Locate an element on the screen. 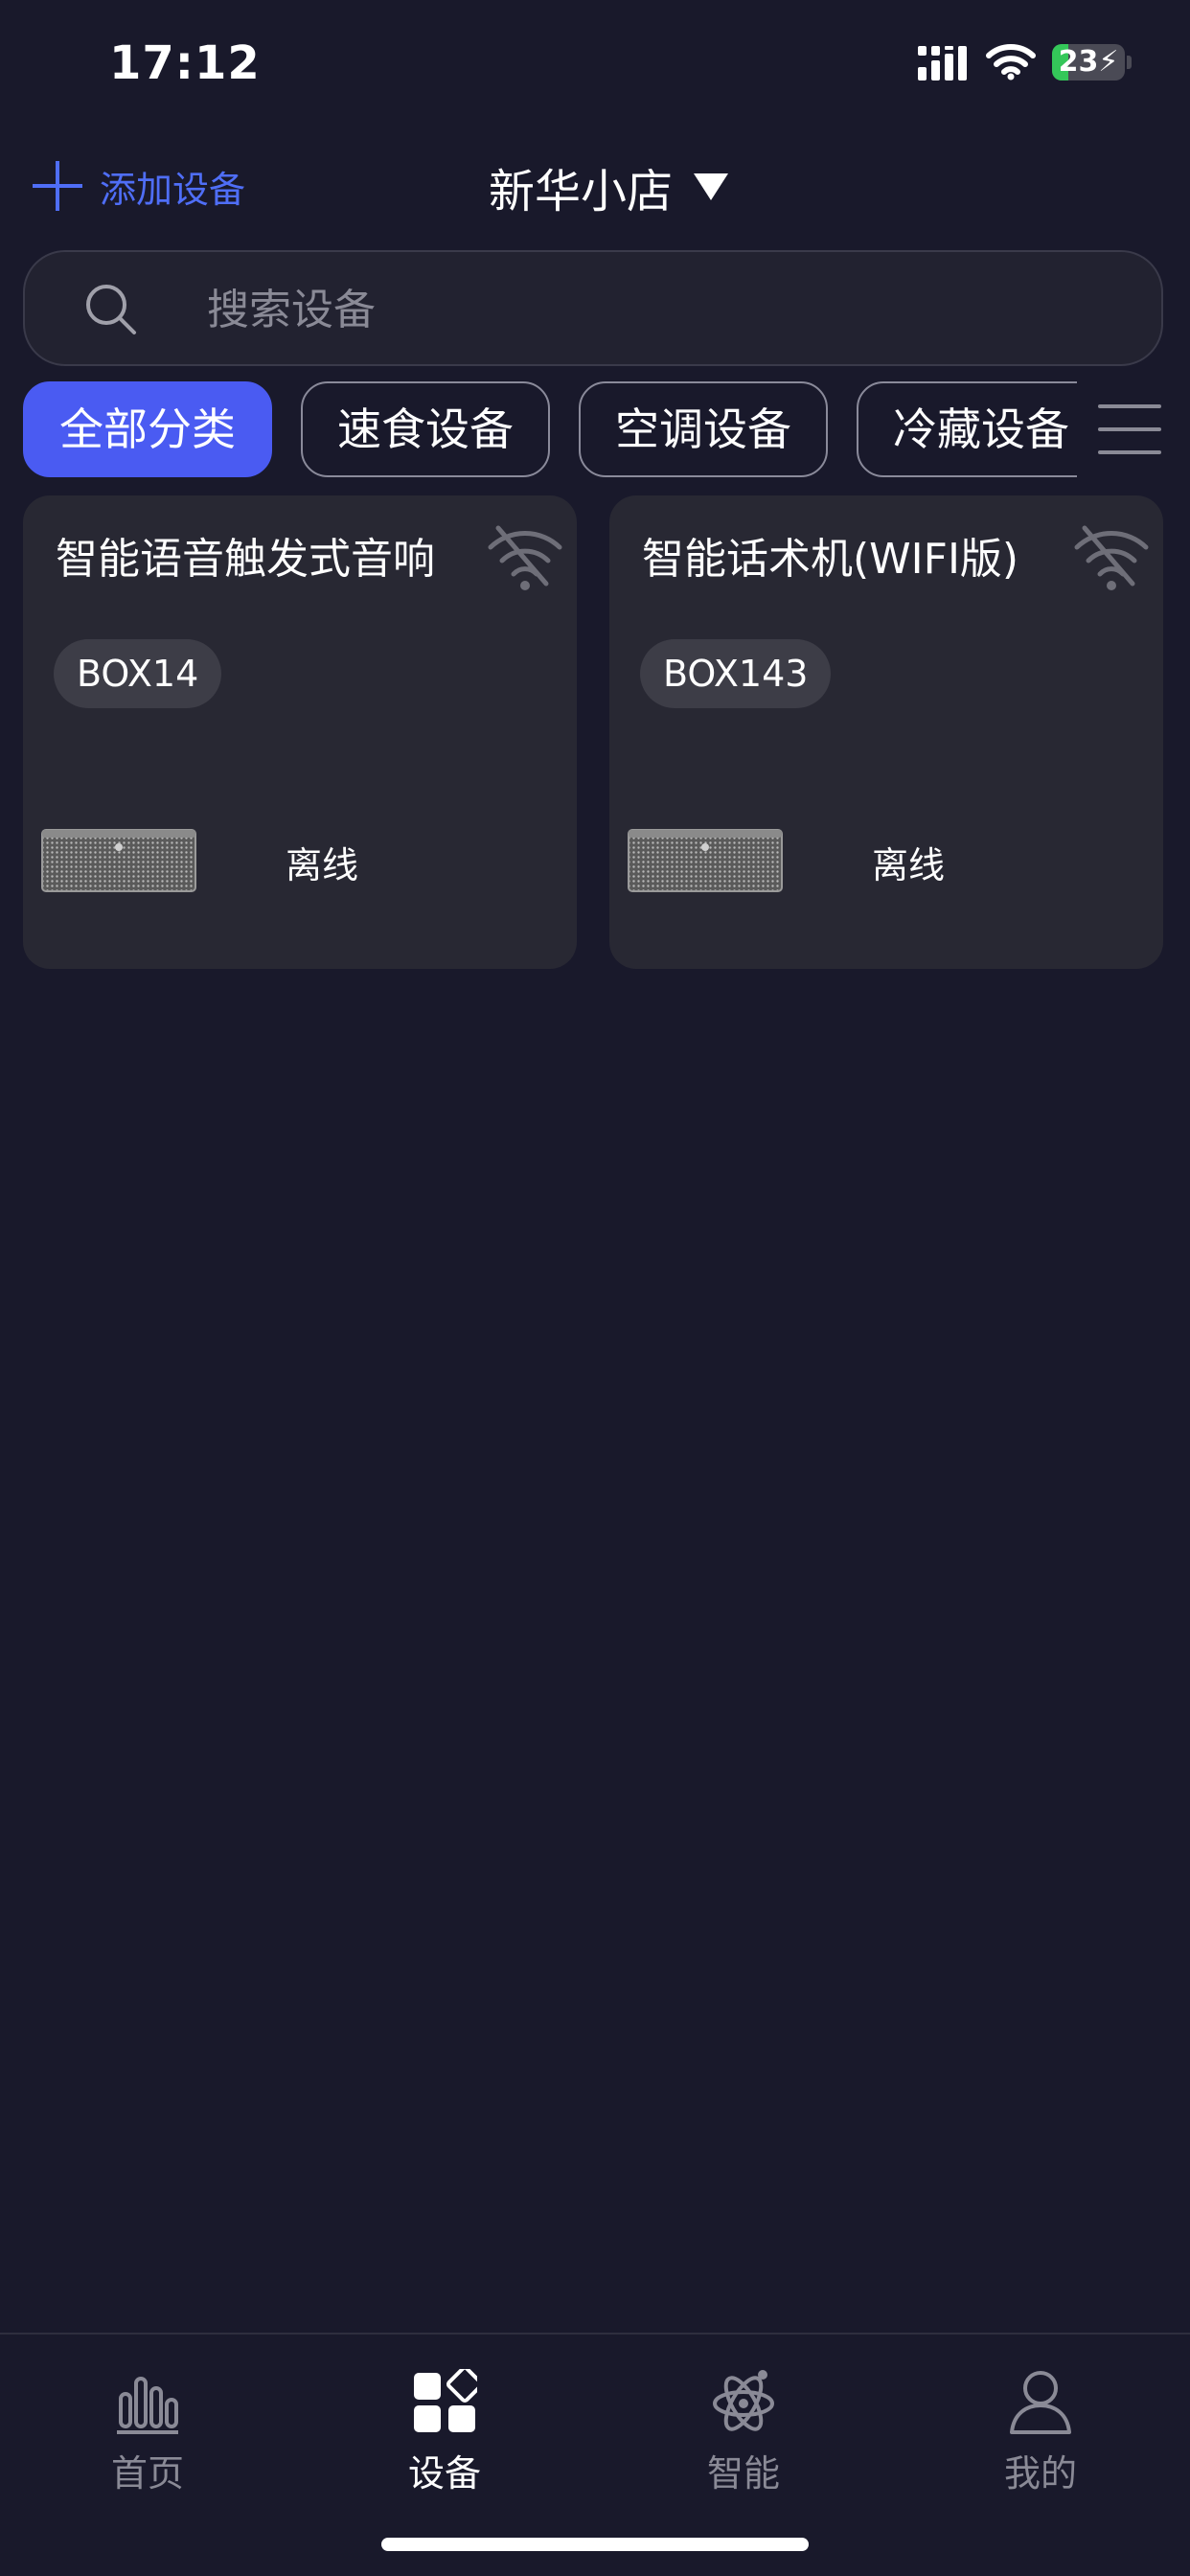 The height and width of the screenshot is (2576, 1190). nav-smart-label: 智能 is located at coordinates (743, 2473).